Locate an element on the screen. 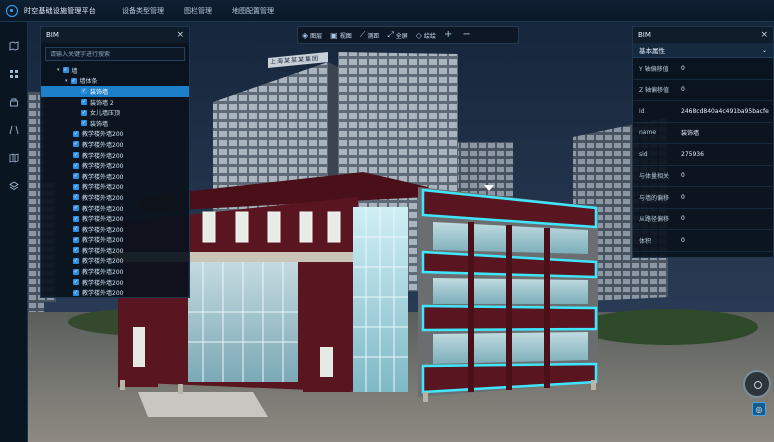  layers-icon: ◈ is located at coordinates (305, 35).